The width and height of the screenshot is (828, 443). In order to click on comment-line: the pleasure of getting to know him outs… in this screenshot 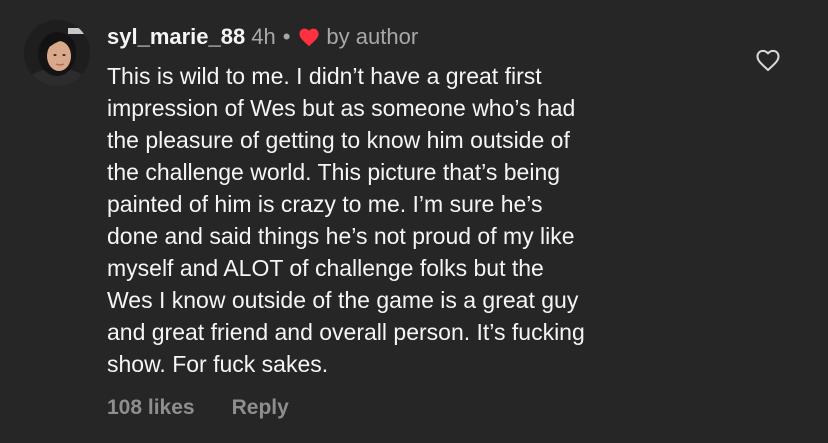, I will do `click(338, 140)`.